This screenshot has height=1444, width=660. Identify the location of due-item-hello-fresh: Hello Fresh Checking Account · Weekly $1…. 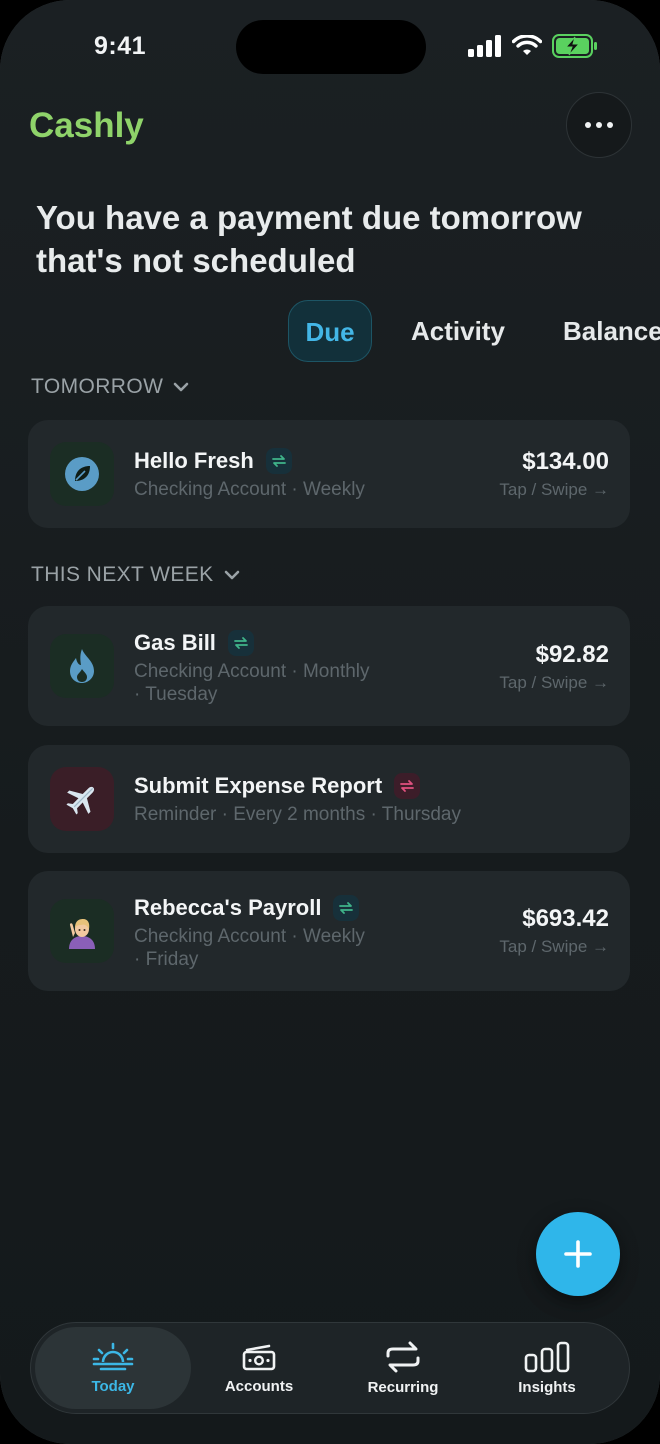
(329, 474).